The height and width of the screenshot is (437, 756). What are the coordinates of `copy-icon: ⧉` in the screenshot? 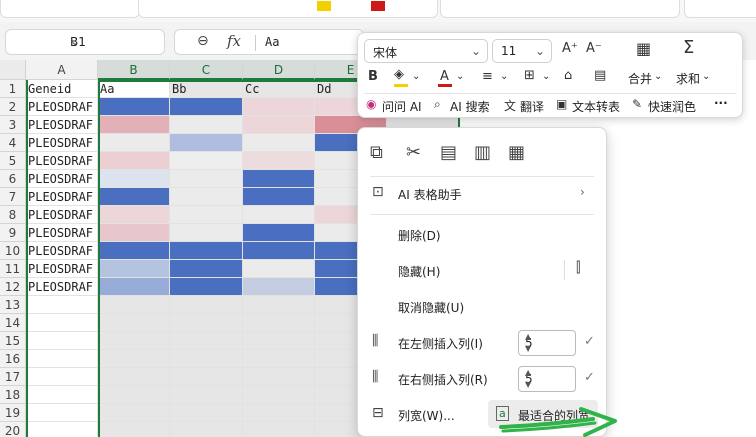 It's located at (376, 152).